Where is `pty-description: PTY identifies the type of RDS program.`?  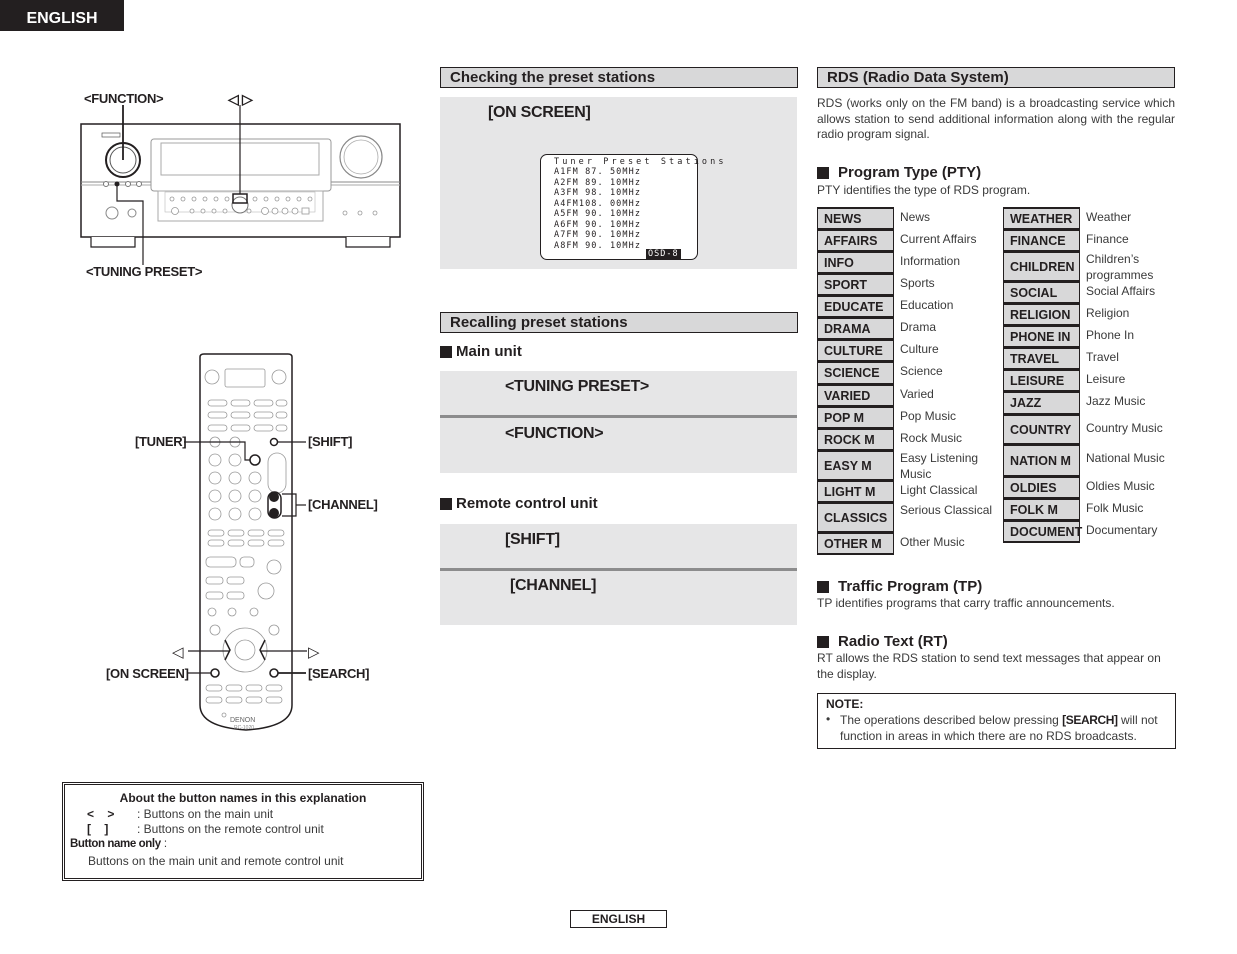
pty-description: PTY identifies the type of RDS program. is located at coordinates (924, 190).